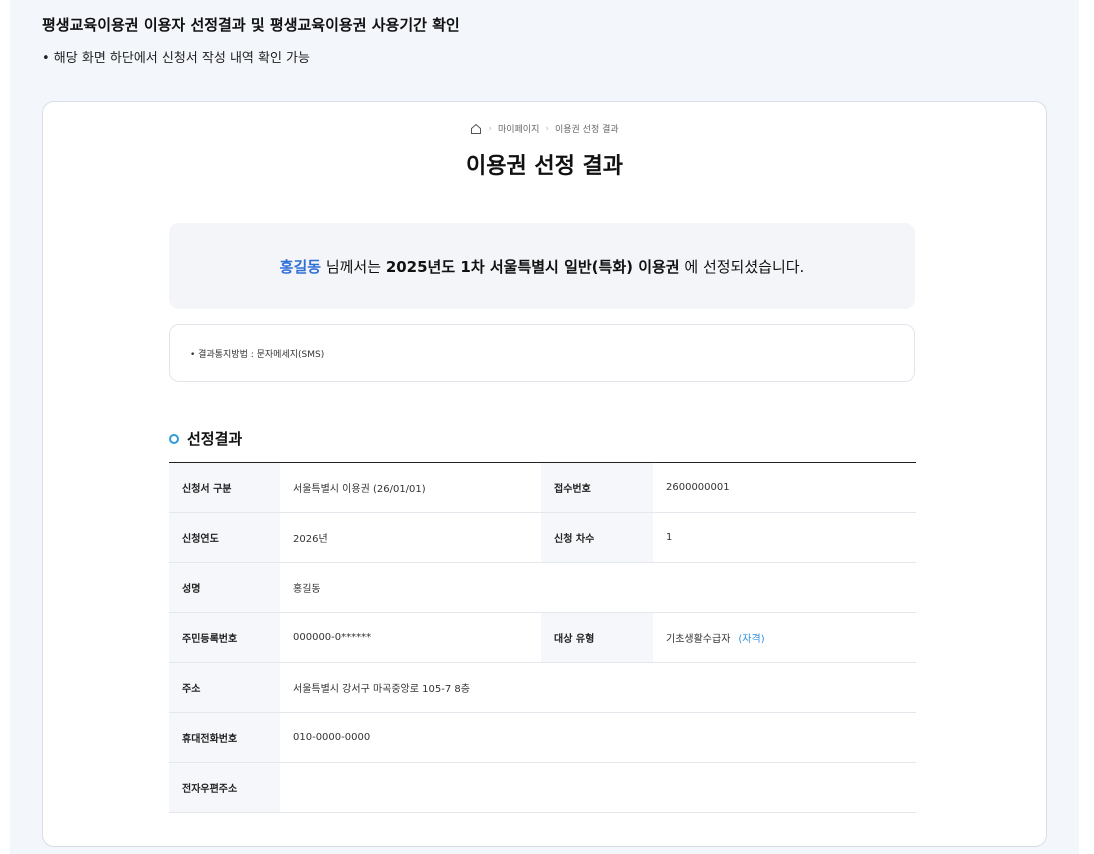 Image resolution: width=1094 pixels, height=854 pixels. What do you see at coordinates (597, 637) in the screenshot?
I see `label-target-type: 대상 유형` at bounding box center [597, 637].